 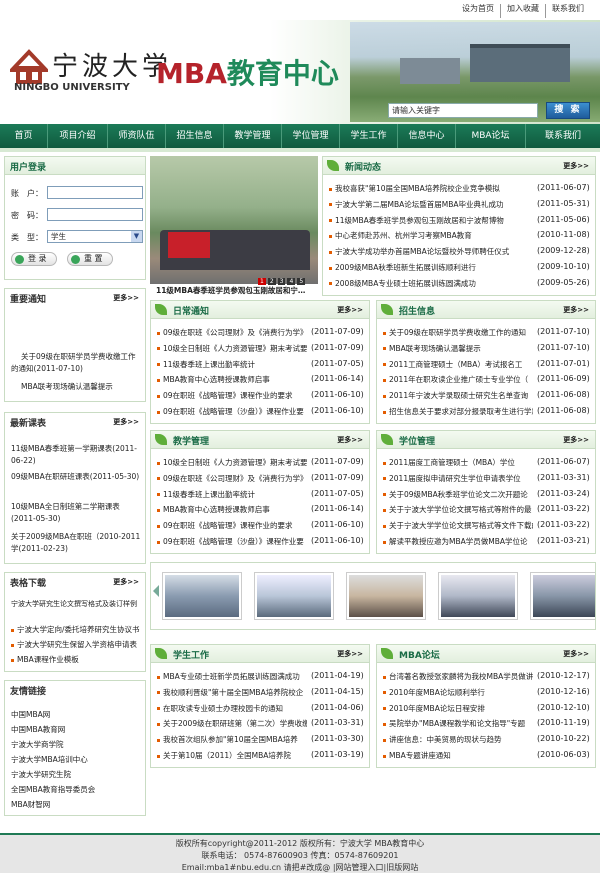 What do you see at coordinates (576, 310) in the screenshot?
I see `enroll-more-link: 更多>>` at bounding box center [576, 310].